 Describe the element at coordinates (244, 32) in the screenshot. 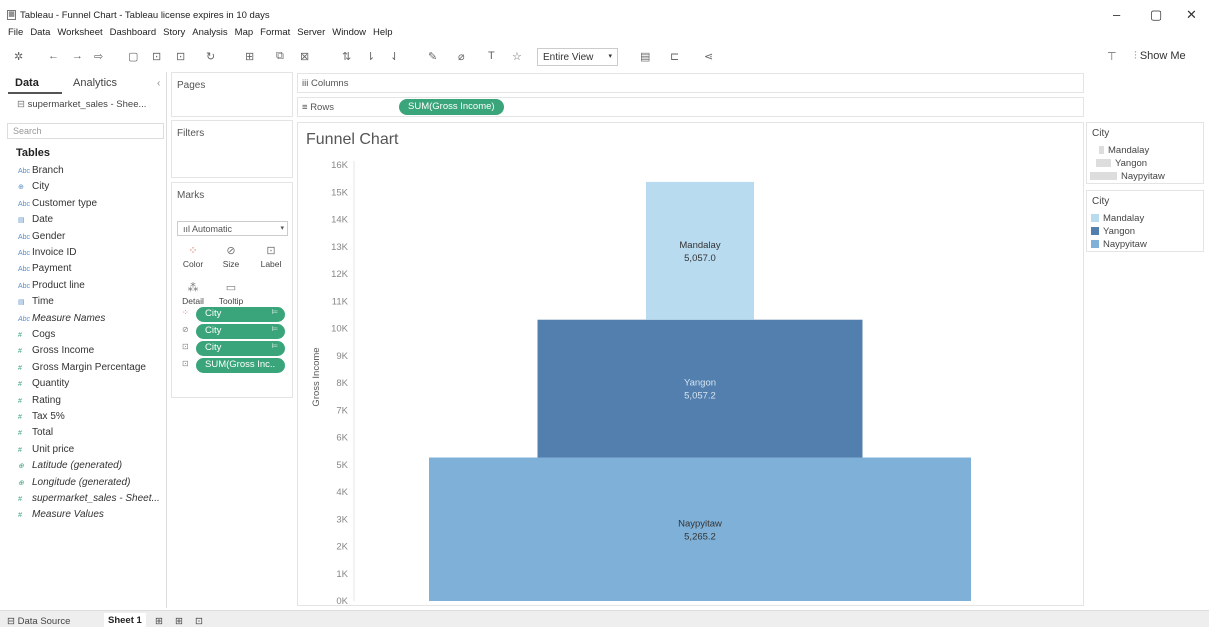

I see `menu-map: Map` at that location.